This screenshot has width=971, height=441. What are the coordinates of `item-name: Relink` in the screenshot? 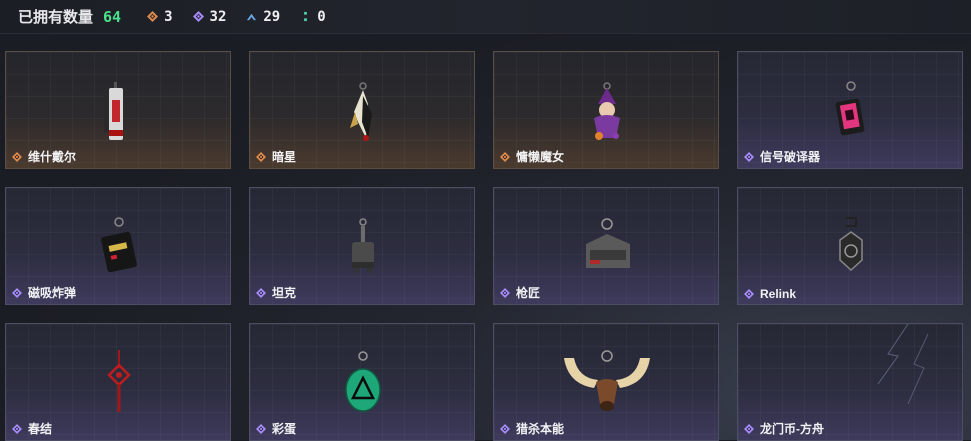 It's located at (778, 294).